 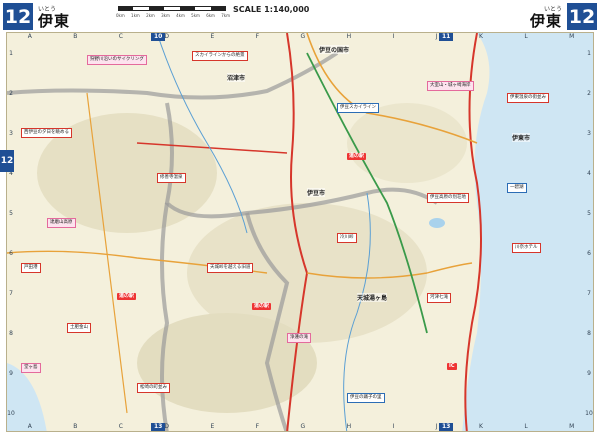 What do you see at coordinates (172, 8) in the screenshot?
I see `scale-bar` at bounding box center [172, 8].